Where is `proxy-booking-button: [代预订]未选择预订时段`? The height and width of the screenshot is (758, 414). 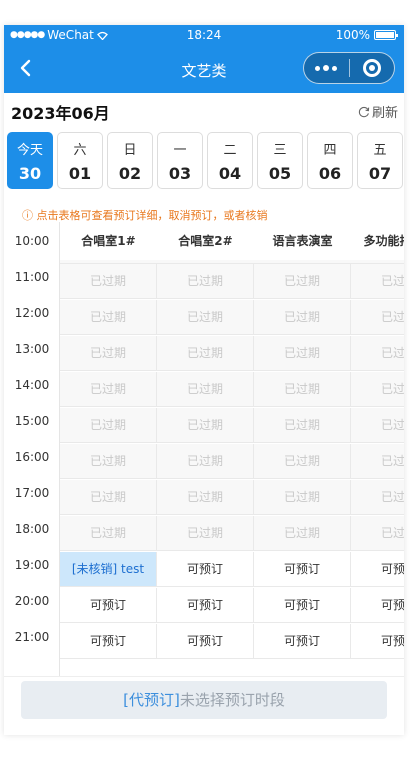
proxy-booking-button: [代预订]未选择预订时段 is located at coordinates (204, 700).